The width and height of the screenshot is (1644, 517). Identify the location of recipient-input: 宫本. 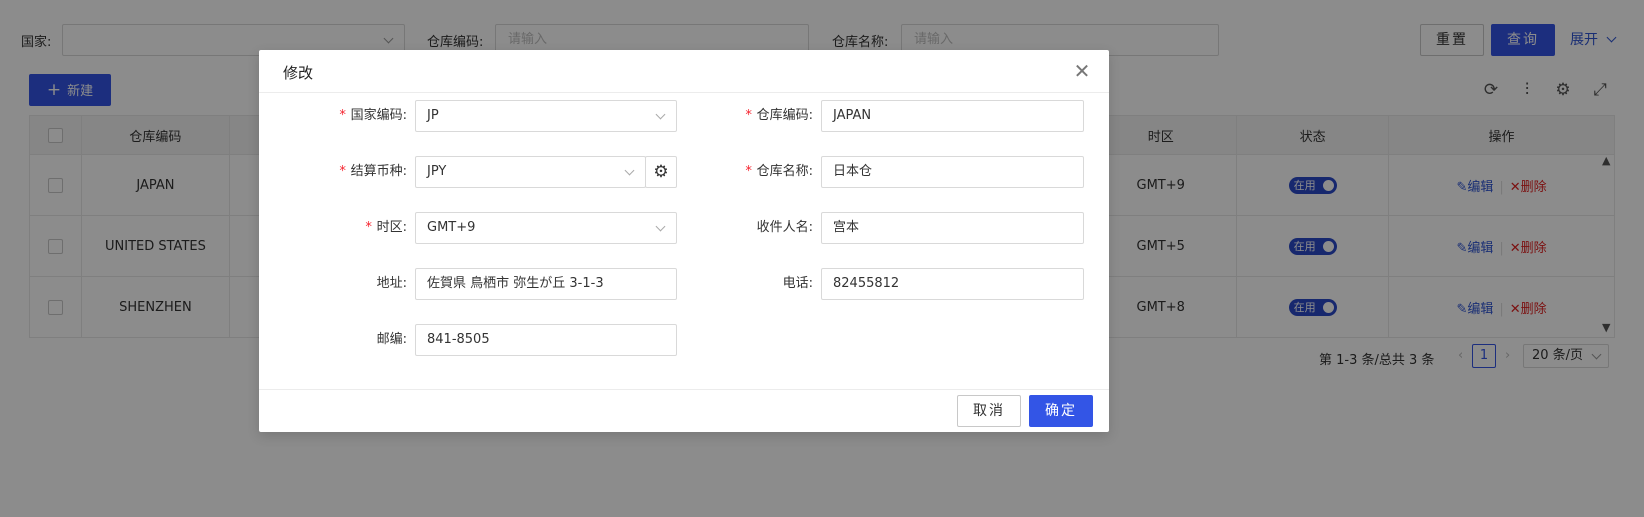
(952, 228).